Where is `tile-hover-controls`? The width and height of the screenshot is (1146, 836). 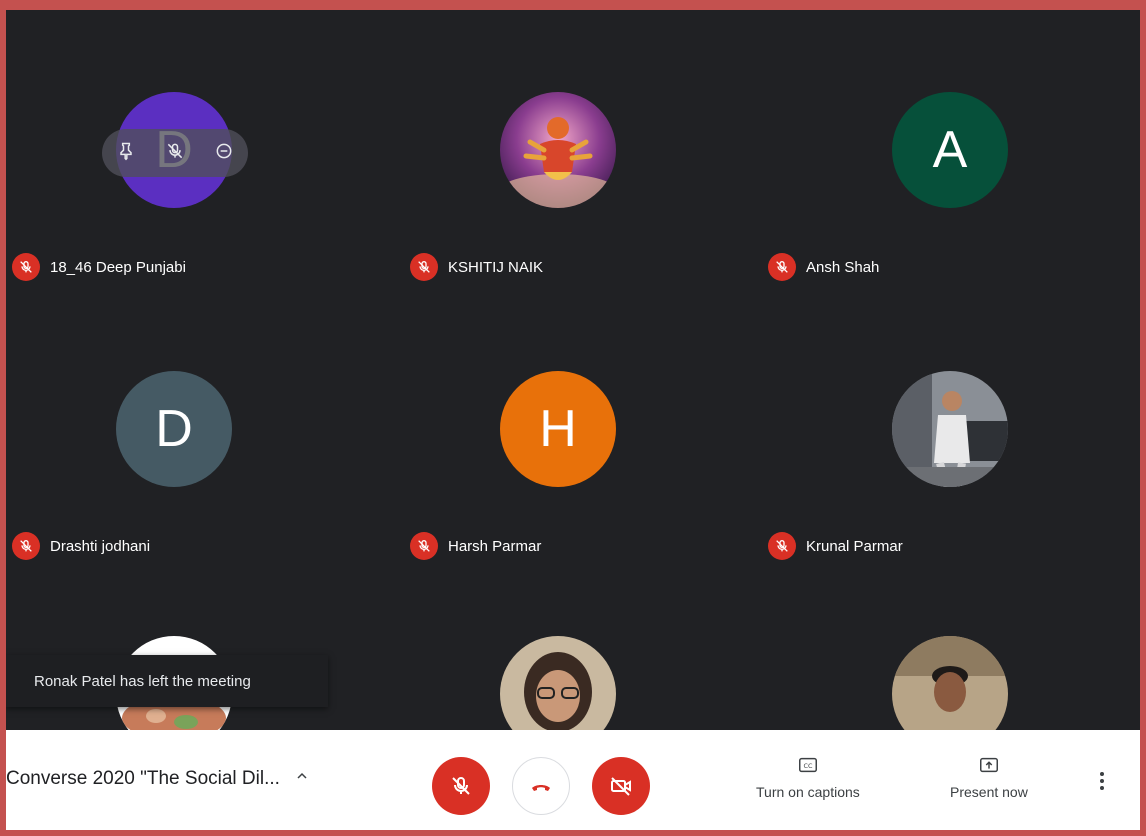
tile-hover-controls is located at coordinates (175, 153).